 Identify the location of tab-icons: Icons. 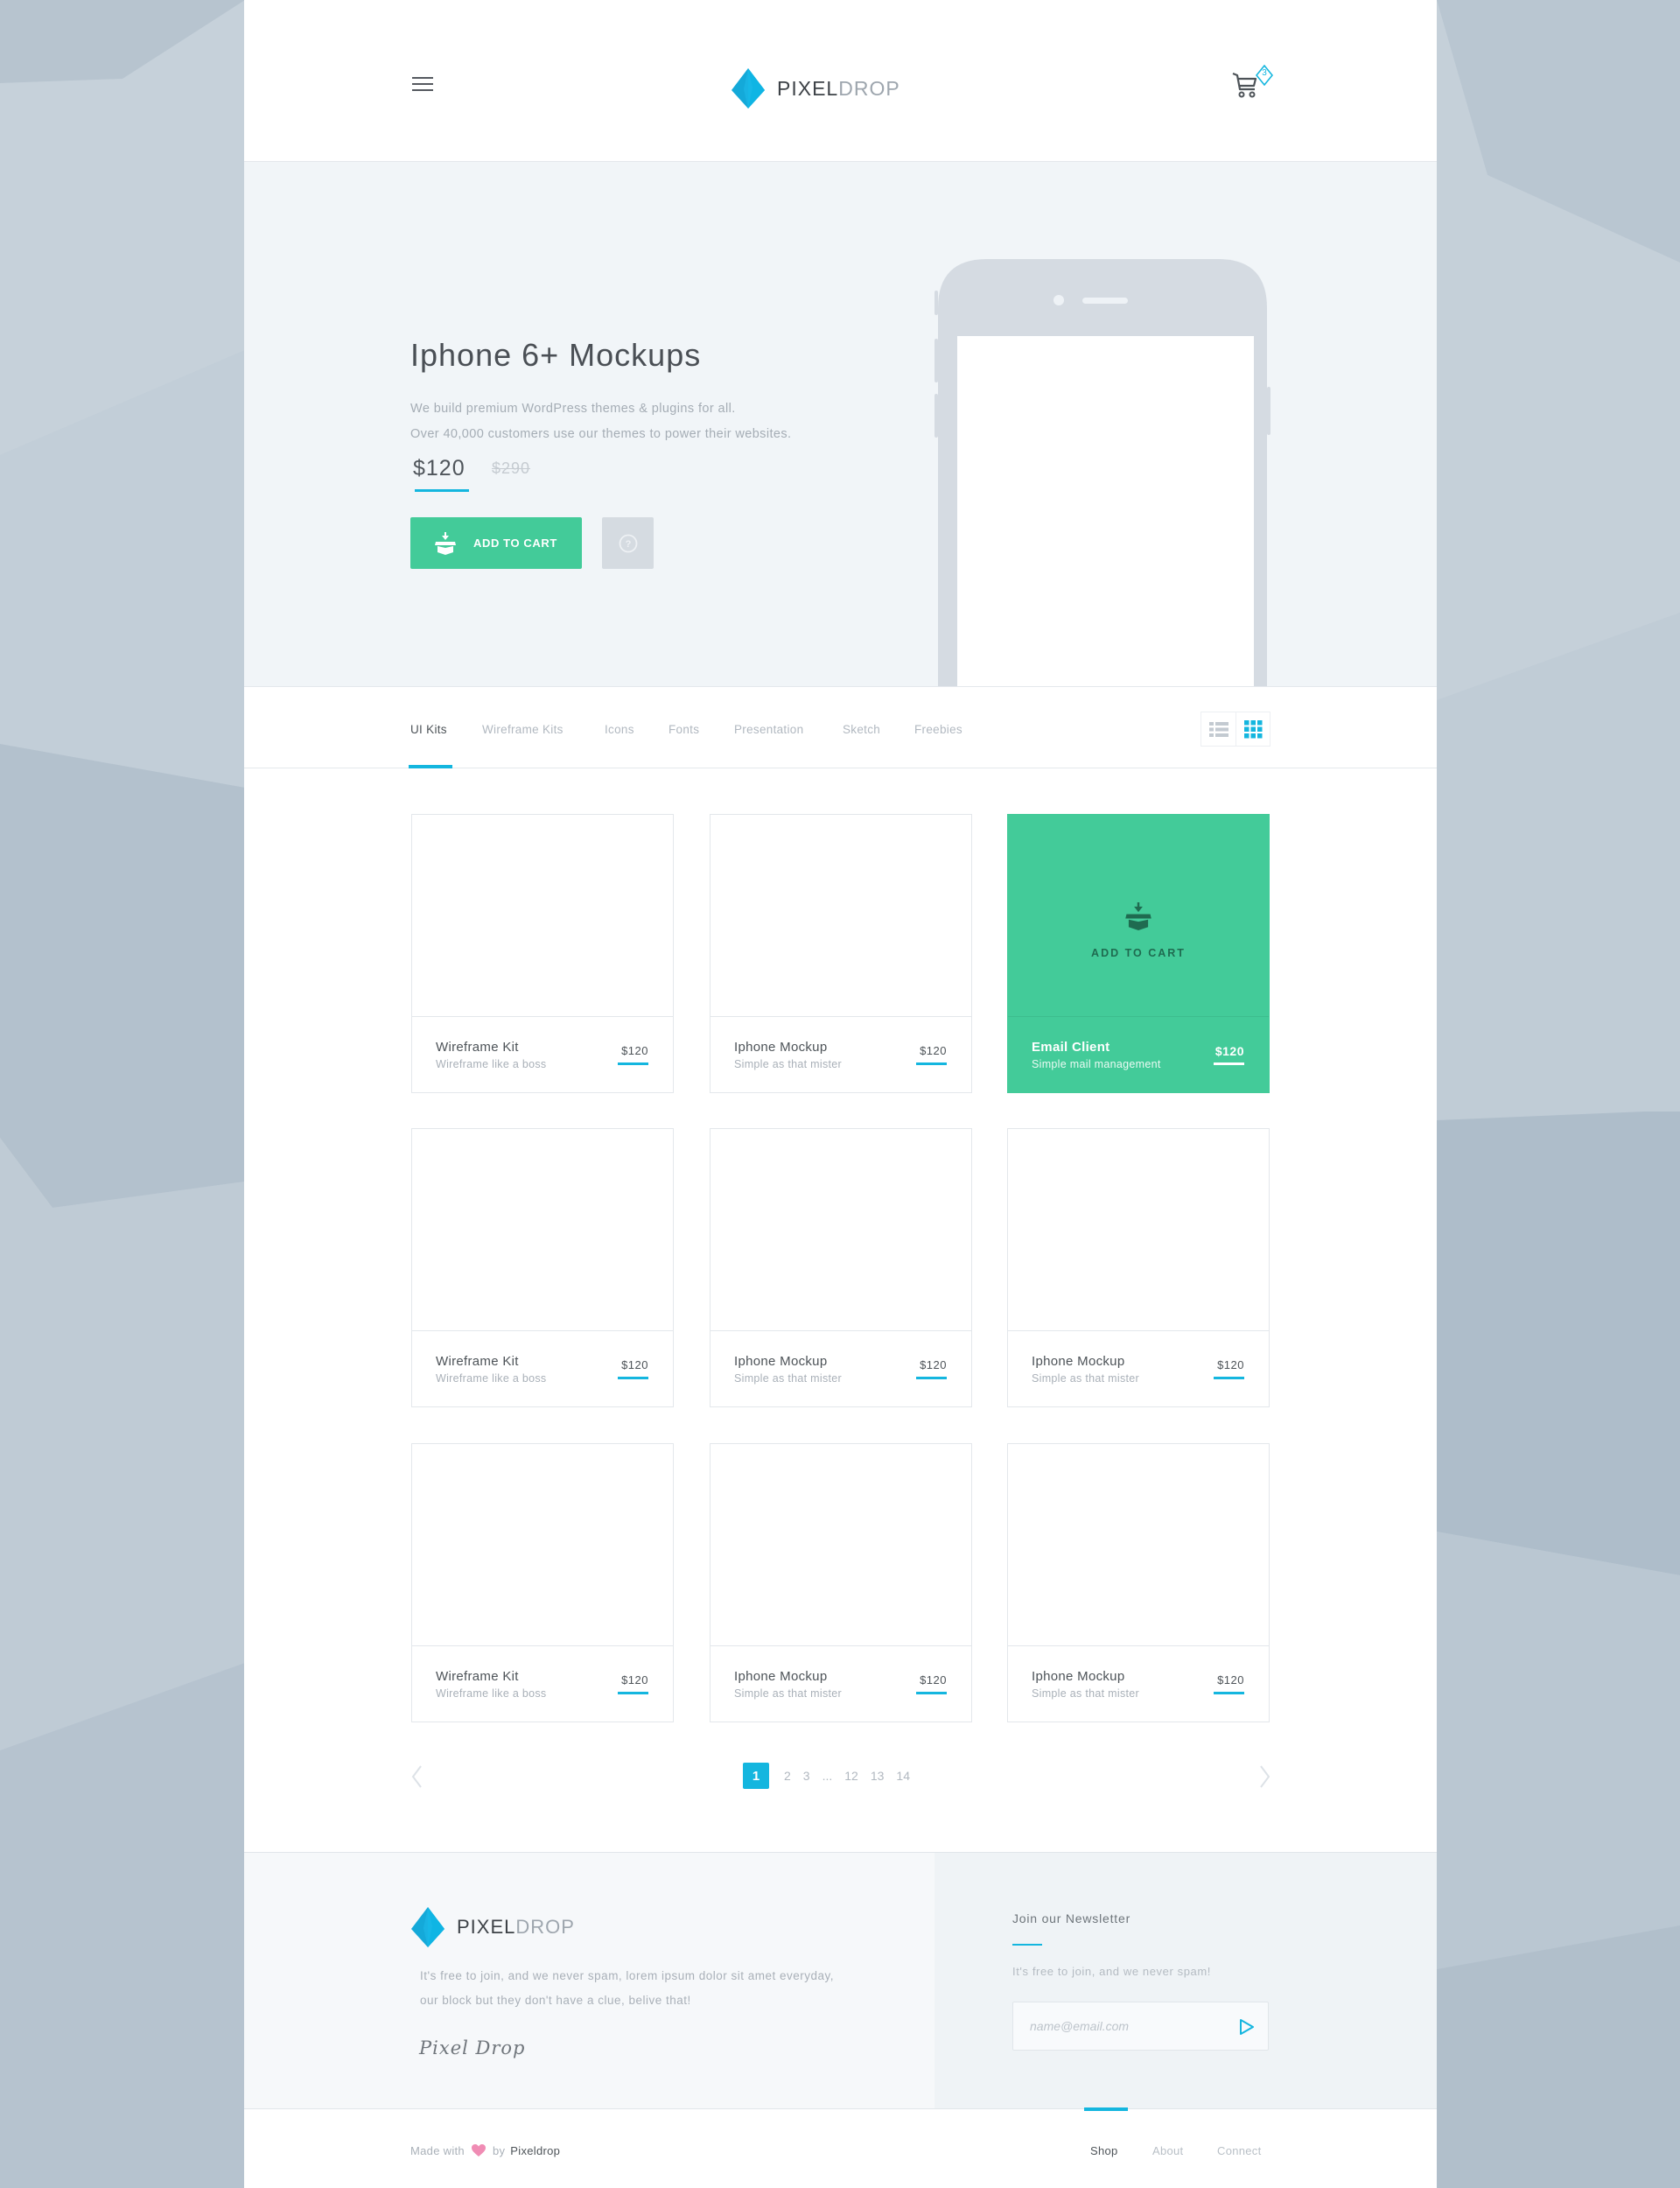
(619, 729).